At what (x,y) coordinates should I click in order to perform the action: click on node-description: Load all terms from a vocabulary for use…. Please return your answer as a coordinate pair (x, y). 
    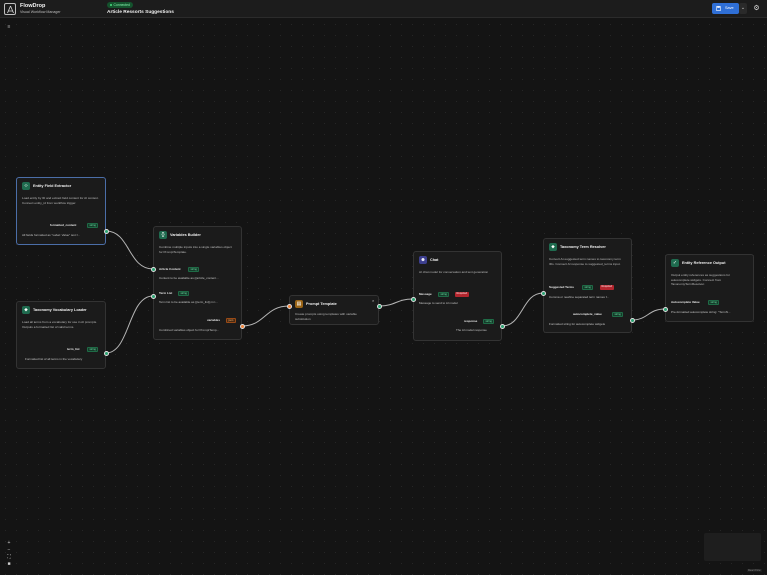
    Looking at the image, I should click on (59, 324).